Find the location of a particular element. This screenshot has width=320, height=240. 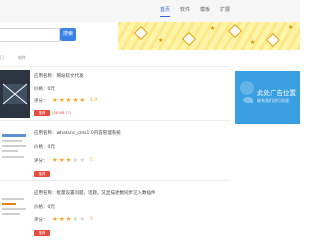

size-text: (48 MB 17) is located at coordinates (62, 113).